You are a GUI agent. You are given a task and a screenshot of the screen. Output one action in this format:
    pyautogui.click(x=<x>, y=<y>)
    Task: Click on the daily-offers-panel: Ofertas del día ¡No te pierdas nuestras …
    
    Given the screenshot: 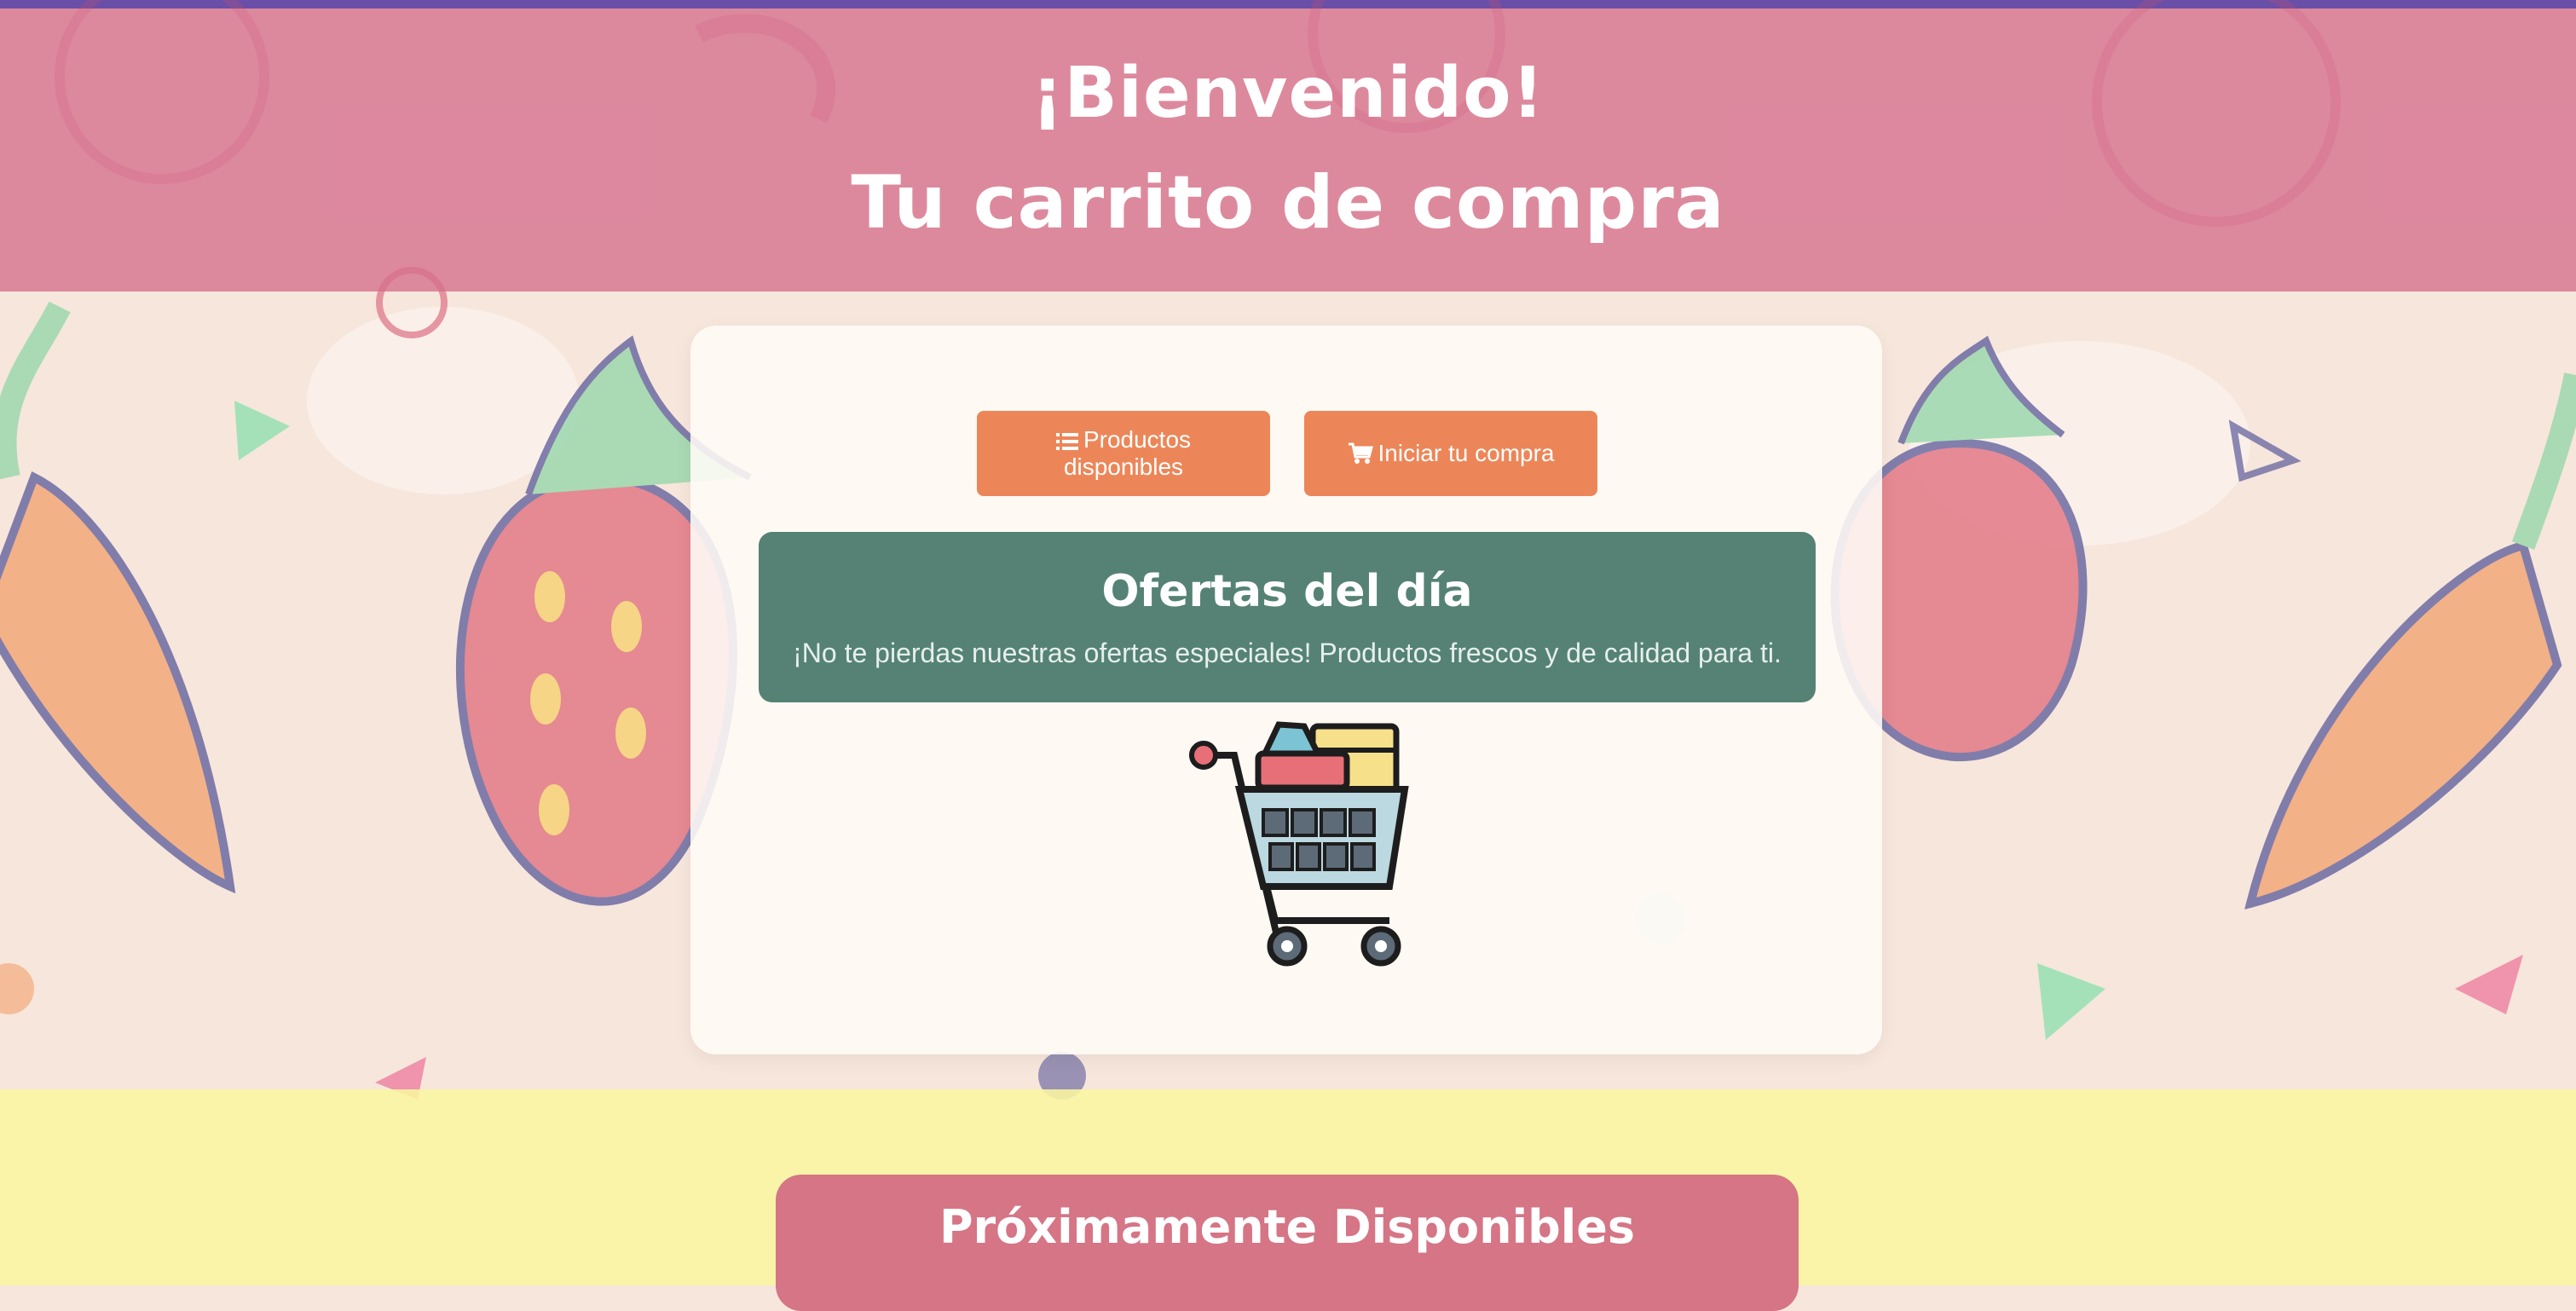 What is the action you would take?
    pyautogui.click(x=1287, y=617)
    